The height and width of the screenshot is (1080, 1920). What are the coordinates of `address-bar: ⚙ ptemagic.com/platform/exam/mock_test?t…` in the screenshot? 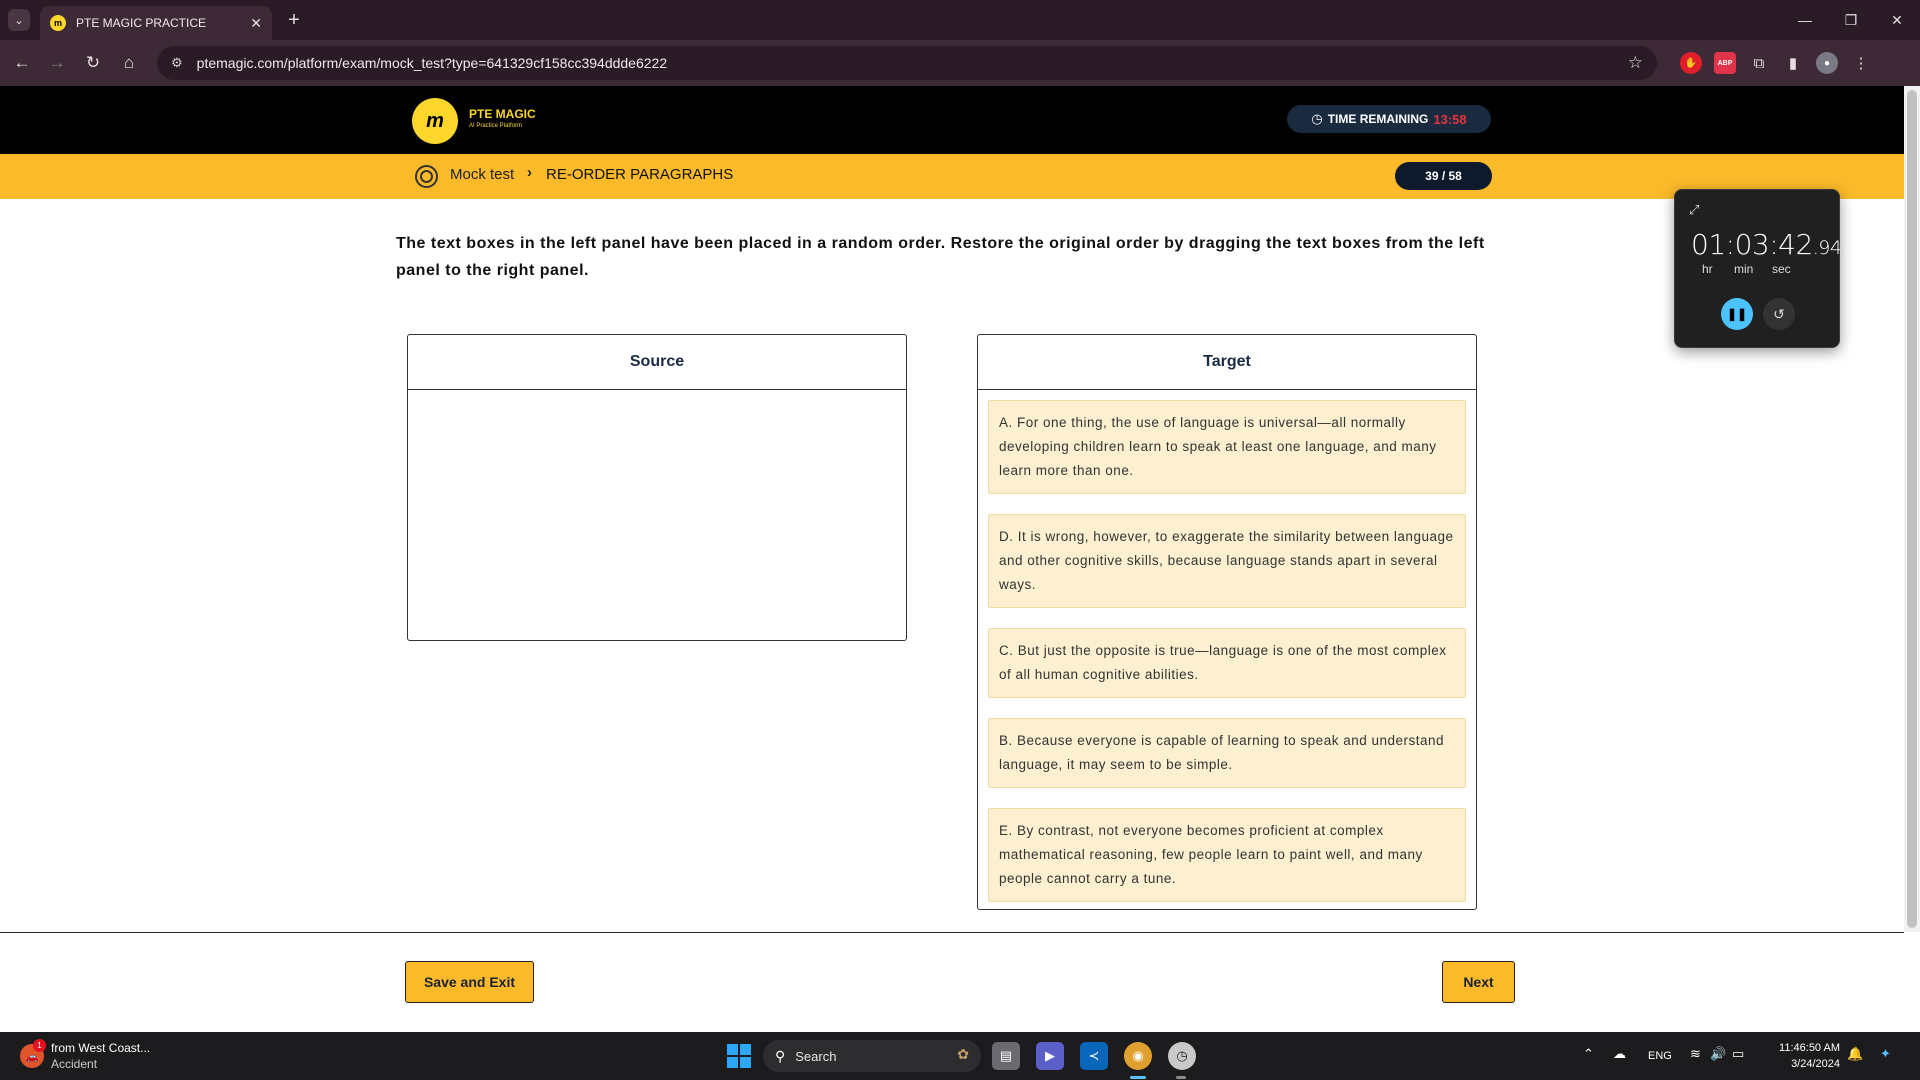 It's located at (907, 63).